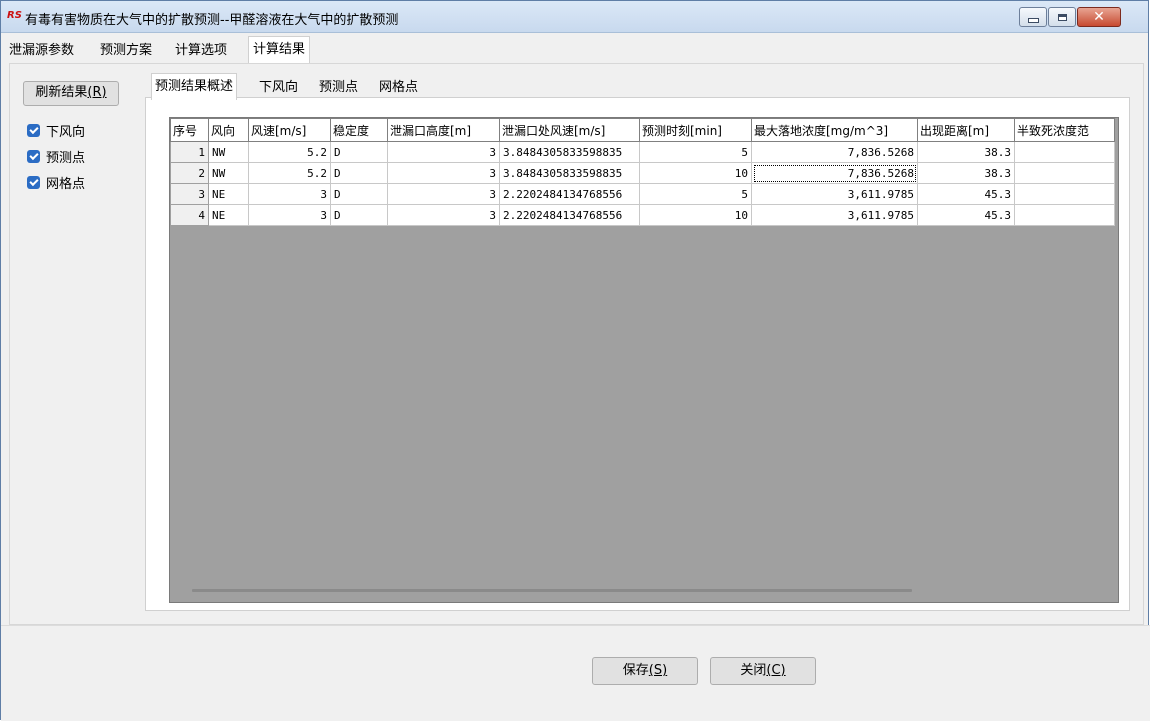 The width and height of the screenshot is (1151, 722). Describe the element at coordinates (61, 92) in the screenshot. I see `refresh-results-label: 刷新结果` at that location.